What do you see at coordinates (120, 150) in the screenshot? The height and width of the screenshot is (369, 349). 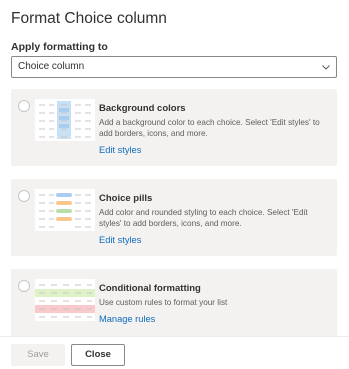 I see `edit-styles-link-background-colors: Edit styles` at bounding box center [120, 150].